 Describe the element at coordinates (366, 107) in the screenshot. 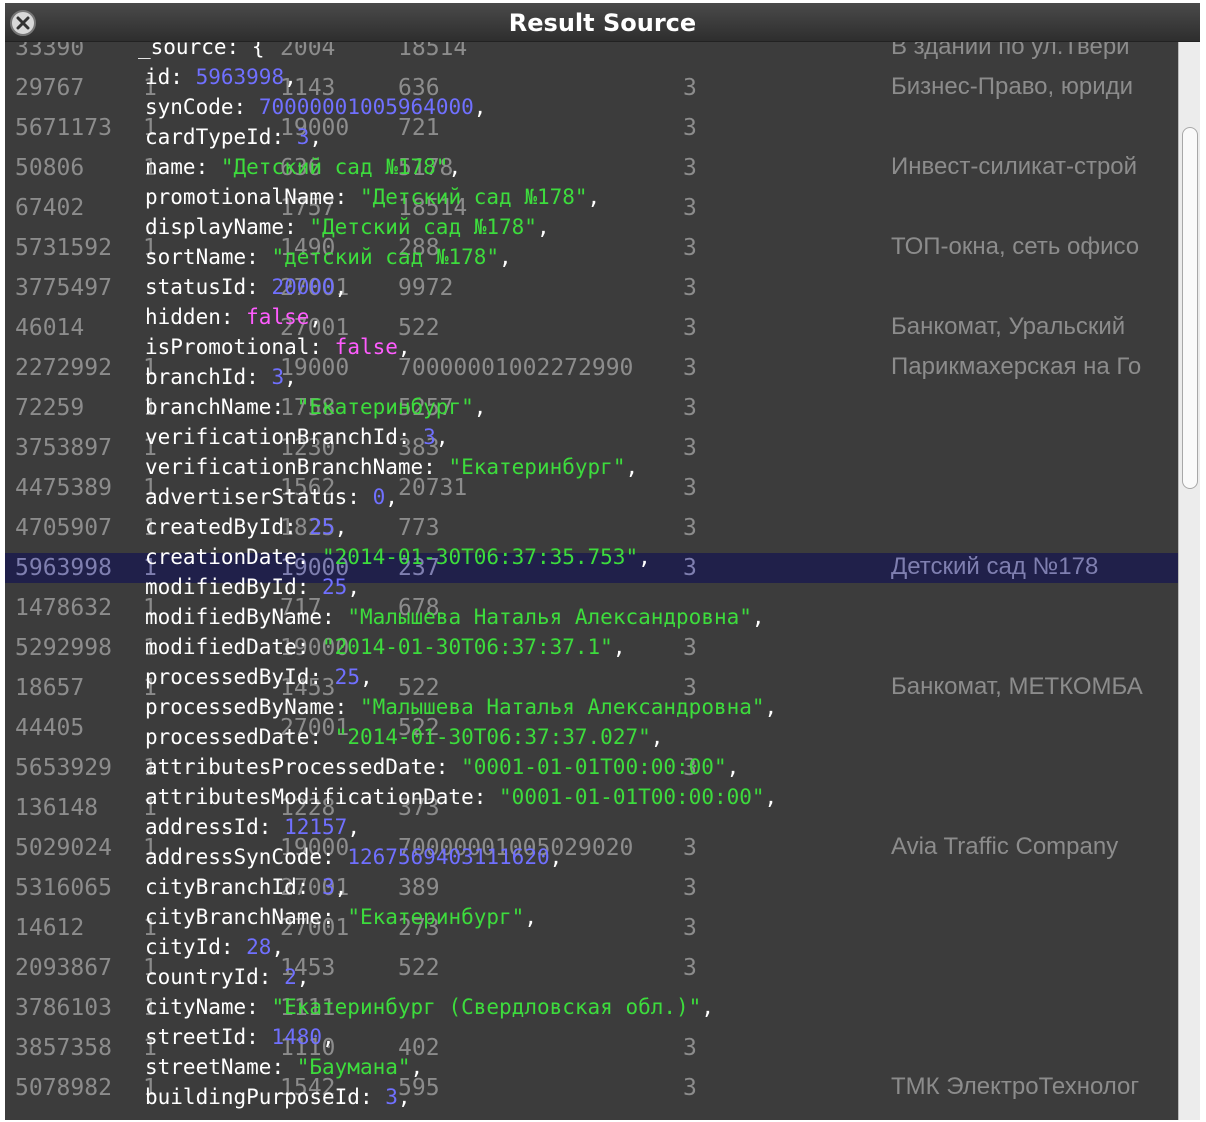

I see `field-value: 70000001005964000` at that location.